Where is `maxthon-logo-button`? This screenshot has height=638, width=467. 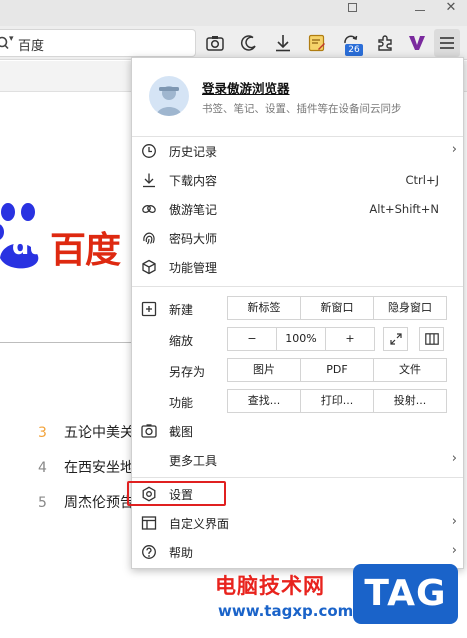
maxthon-logo-button is located at coordinates (417, 43).